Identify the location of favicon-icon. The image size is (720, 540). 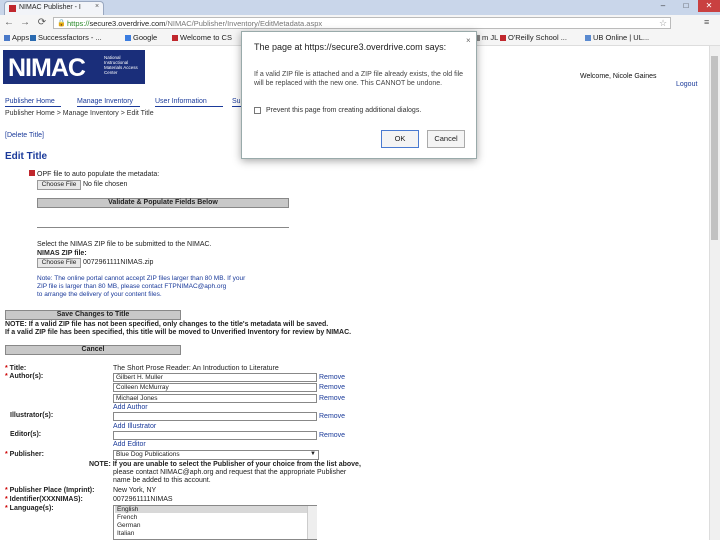
(12, 8).